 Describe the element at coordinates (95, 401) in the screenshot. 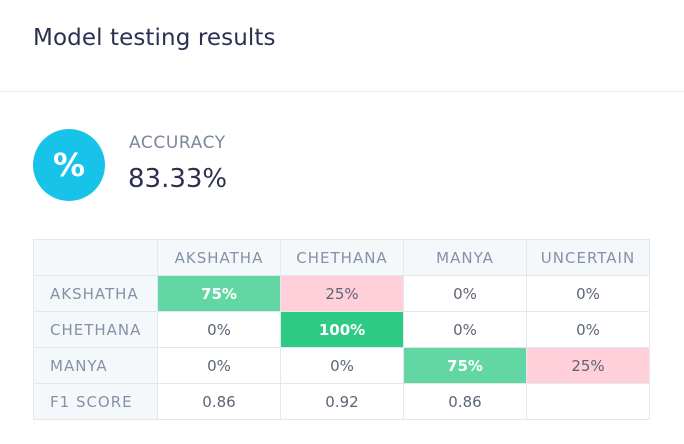

I see `row-header-f1-score: F1 SCORE` at that location.